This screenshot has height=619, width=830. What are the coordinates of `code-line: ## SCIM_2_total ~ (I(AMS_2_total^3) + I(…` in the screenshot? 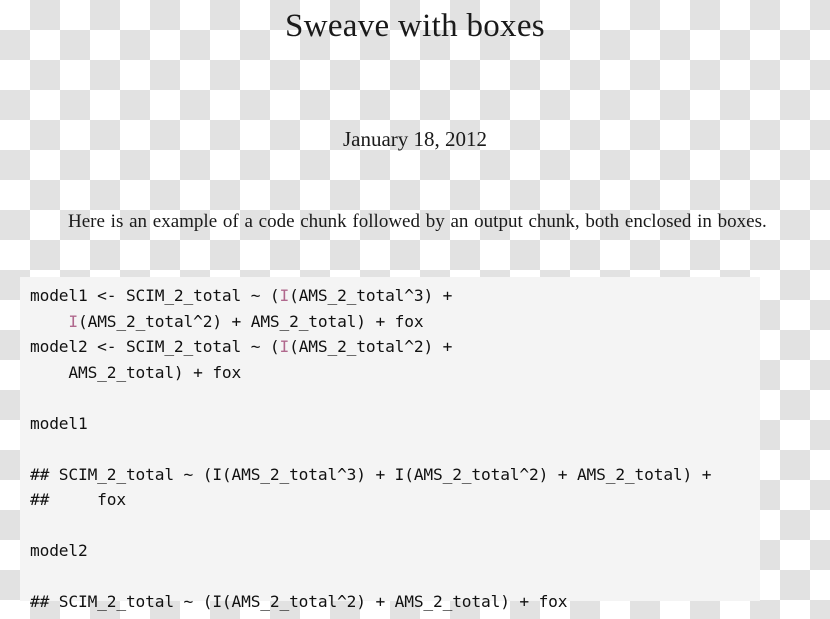 It's located at (370, 475).